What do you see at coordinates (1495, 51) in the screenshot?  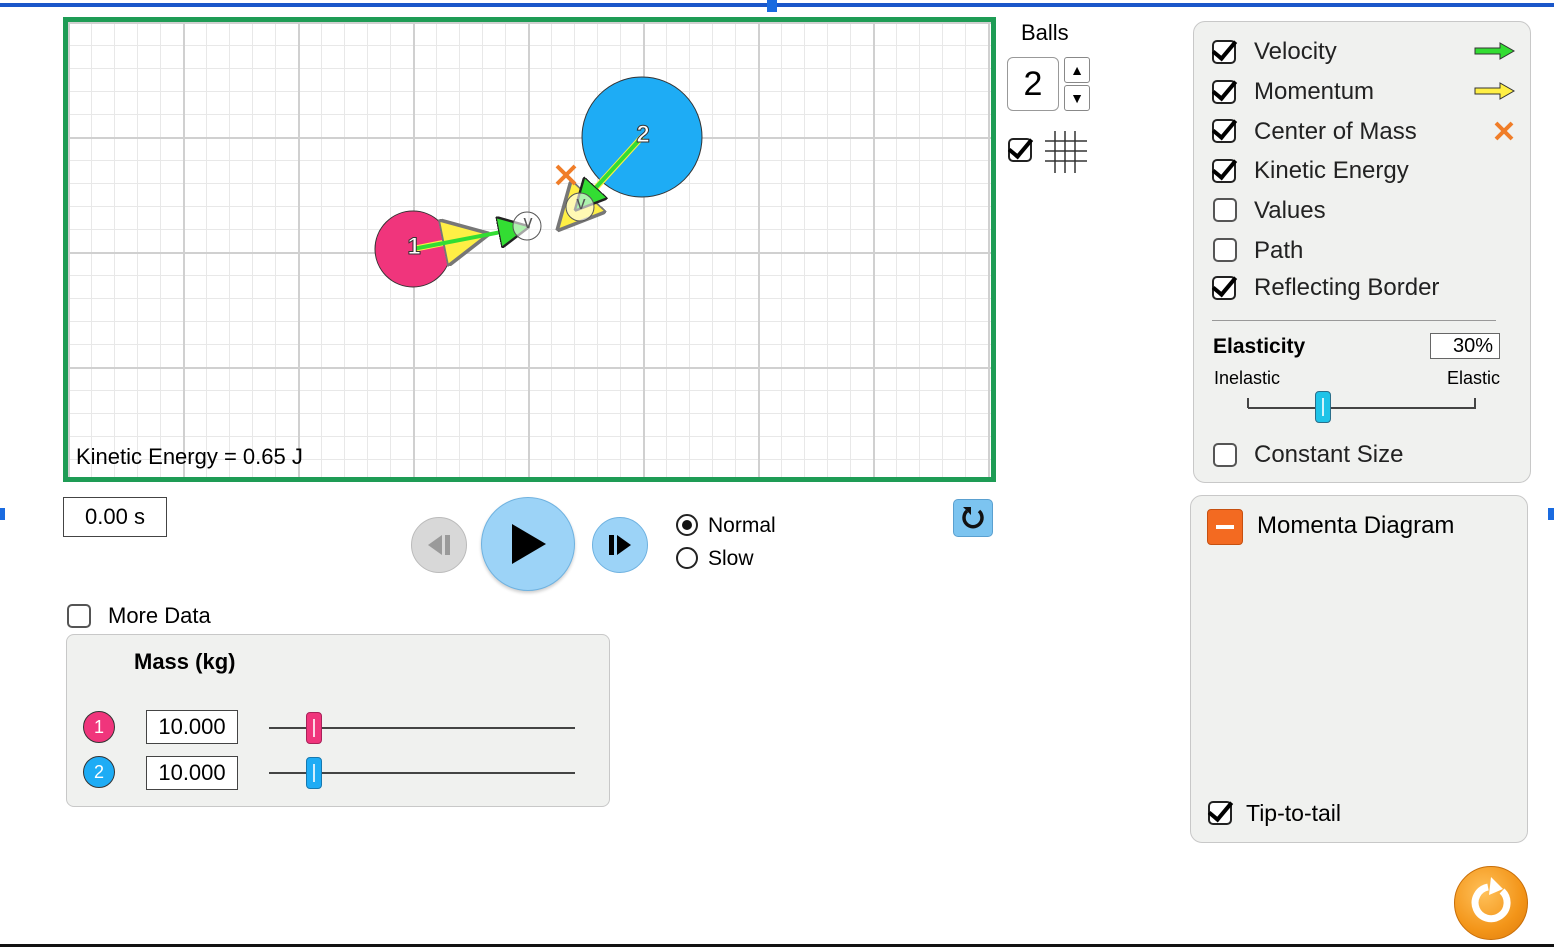 I see `green-arrow-icon` at bounding box center [1495, 51].